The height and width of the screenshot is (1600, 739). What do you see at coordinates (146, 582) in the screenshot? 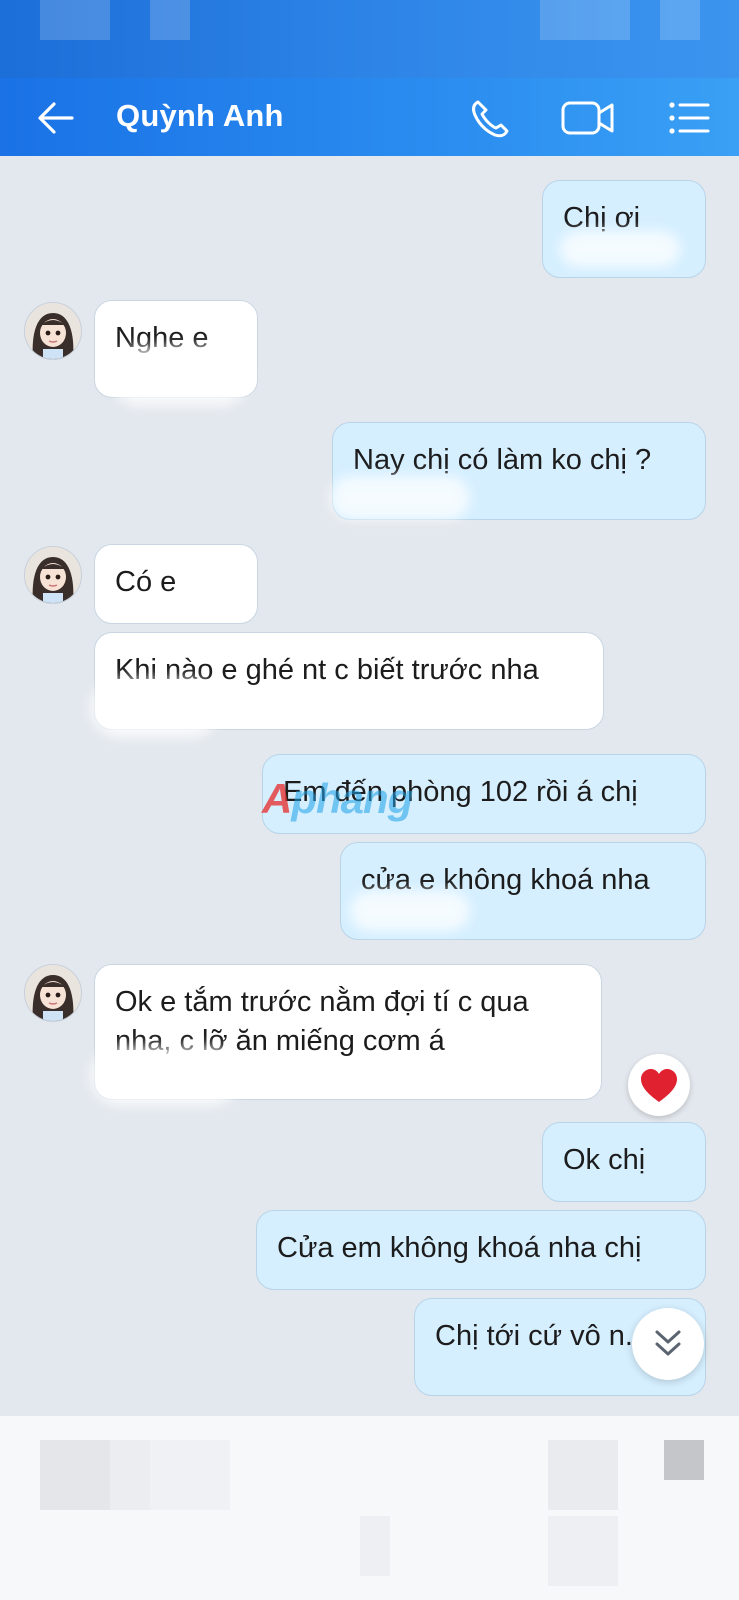
I see `message-text: Có e` at bounding box center [146, 582].